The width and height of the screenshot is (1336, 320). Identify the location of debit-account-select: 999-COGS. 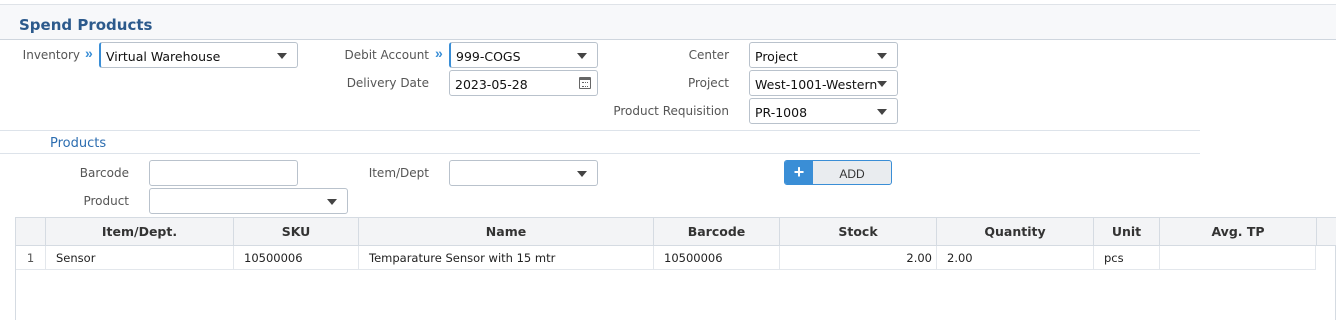
(523, 55).